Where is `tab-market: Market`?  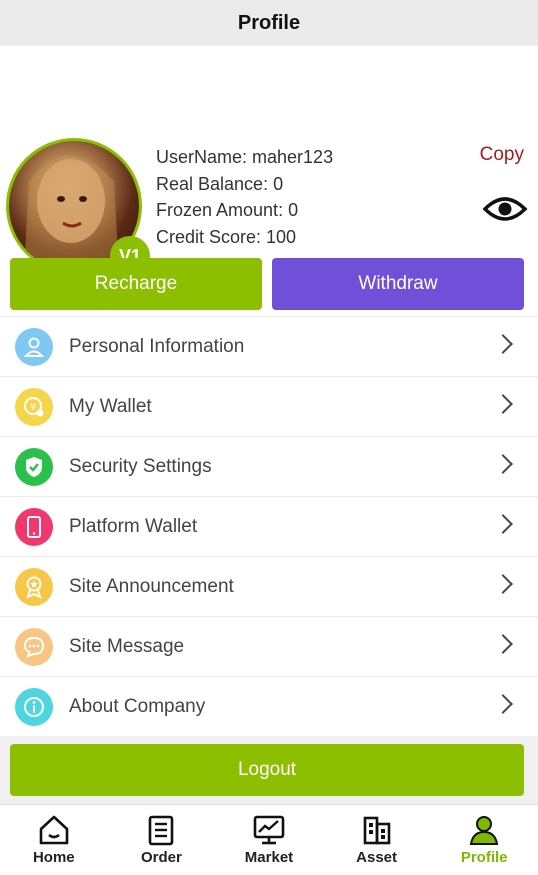 tab-market: Market is located at coordinates (269, 840).